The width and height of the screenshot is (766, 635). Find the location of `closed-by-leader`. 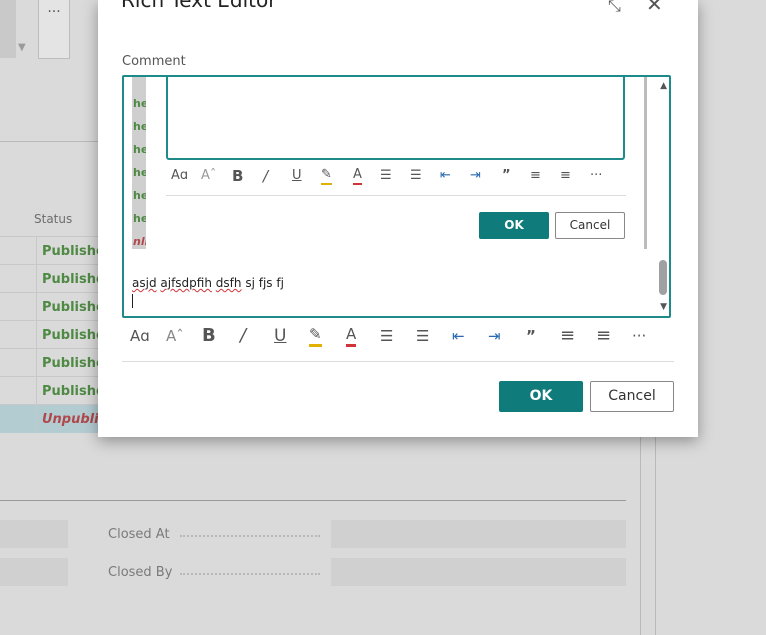

closed-by-leader is located at coordinates (250, 574).